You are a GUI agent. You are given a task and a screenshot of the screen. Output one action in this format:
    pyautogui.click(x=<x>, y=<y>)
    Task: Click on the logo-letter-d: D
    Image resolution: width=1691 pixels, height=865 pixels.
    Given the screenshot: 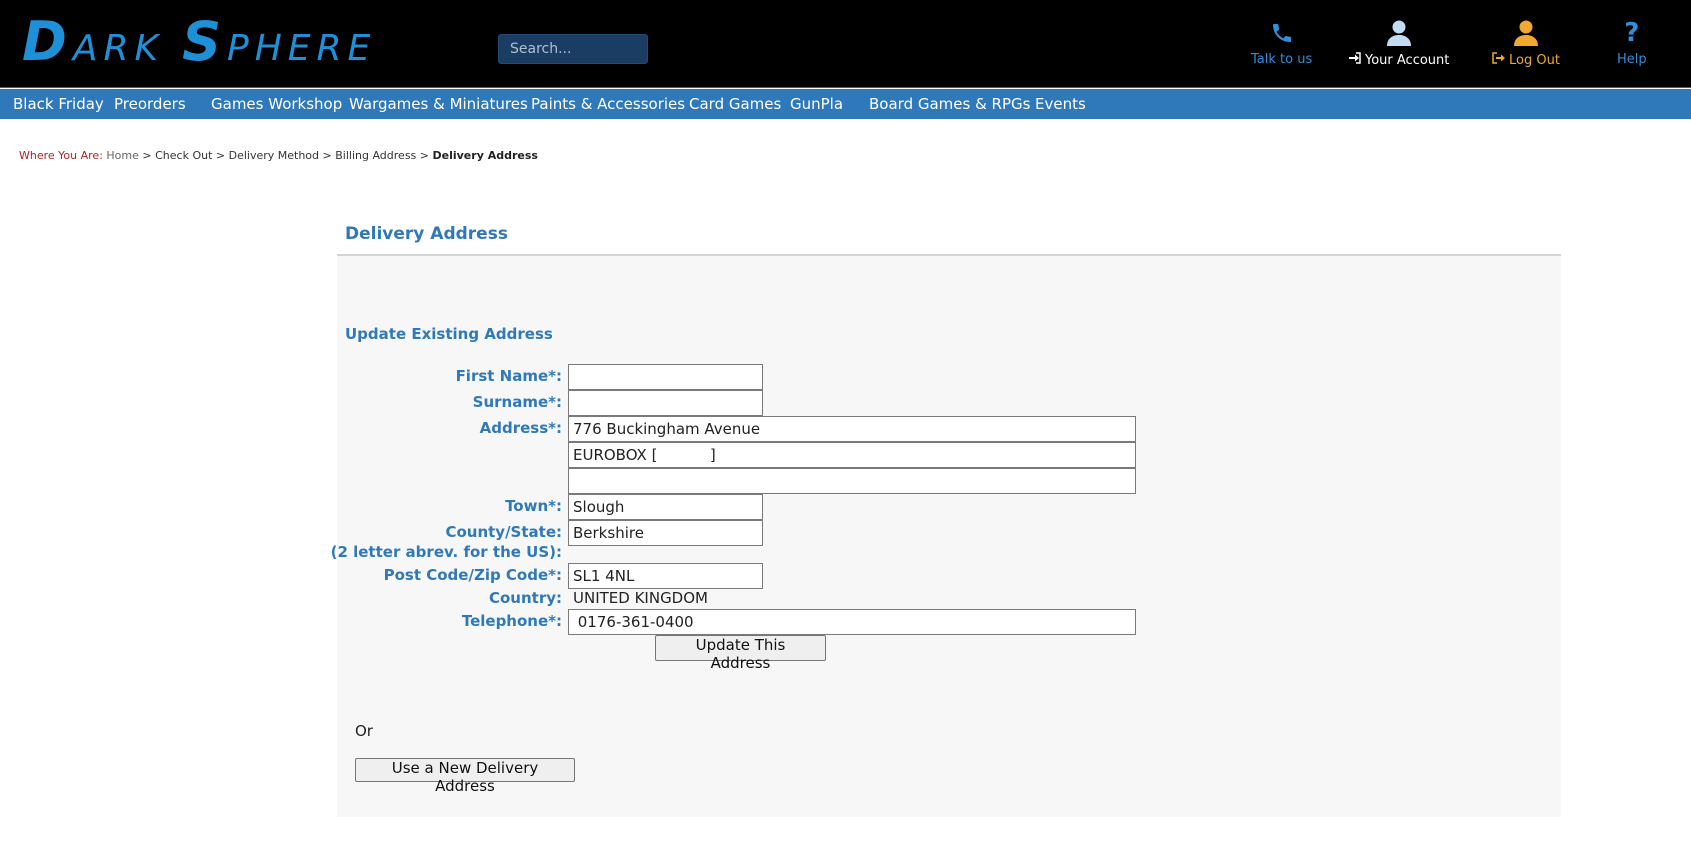 What is the action you would take?
    pyautogui.click(x=47, y=41)
    